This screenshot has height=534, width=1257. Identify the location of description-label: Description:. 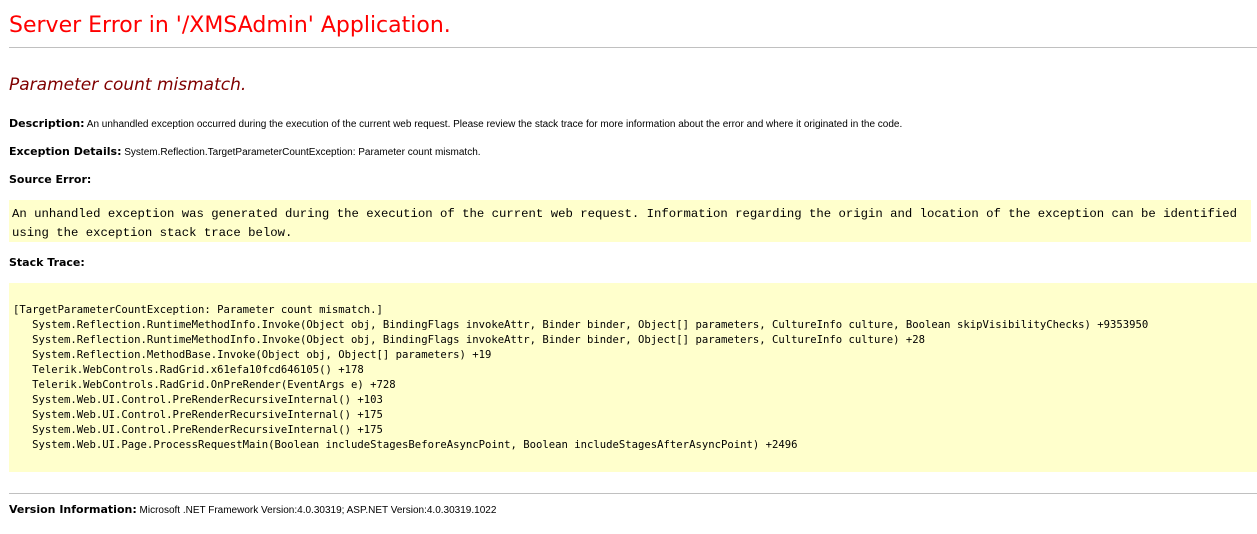
(47, 123).